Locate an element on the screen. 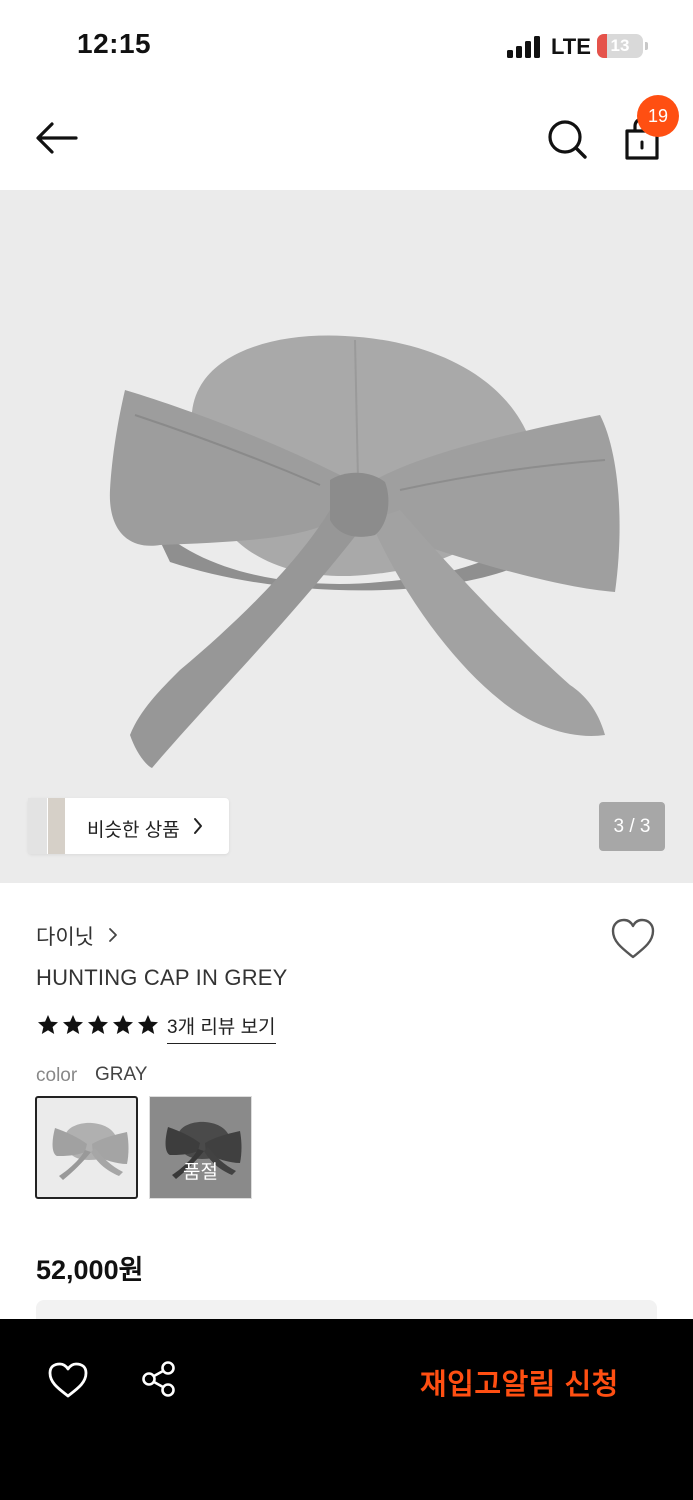 This screenshot has height=1500, width=693. cart-count-badge: 19 is located at coordinates (658, 116).